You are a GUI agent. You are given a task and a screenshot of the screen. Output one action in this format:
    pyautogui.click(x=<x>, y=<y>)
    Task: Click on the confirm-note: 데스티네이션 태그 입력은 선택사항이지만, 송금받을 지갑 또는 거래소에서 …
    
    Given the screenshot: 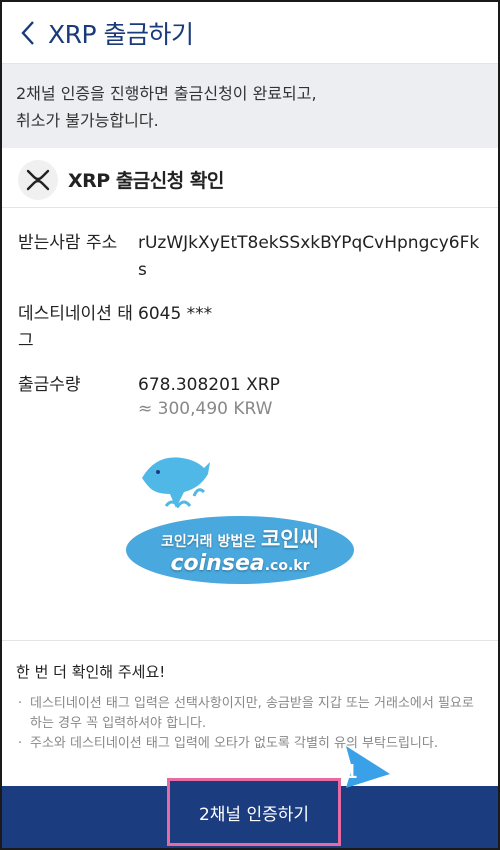 What is the action you would take?
    pyautogui.click(x=250, y=714)
    